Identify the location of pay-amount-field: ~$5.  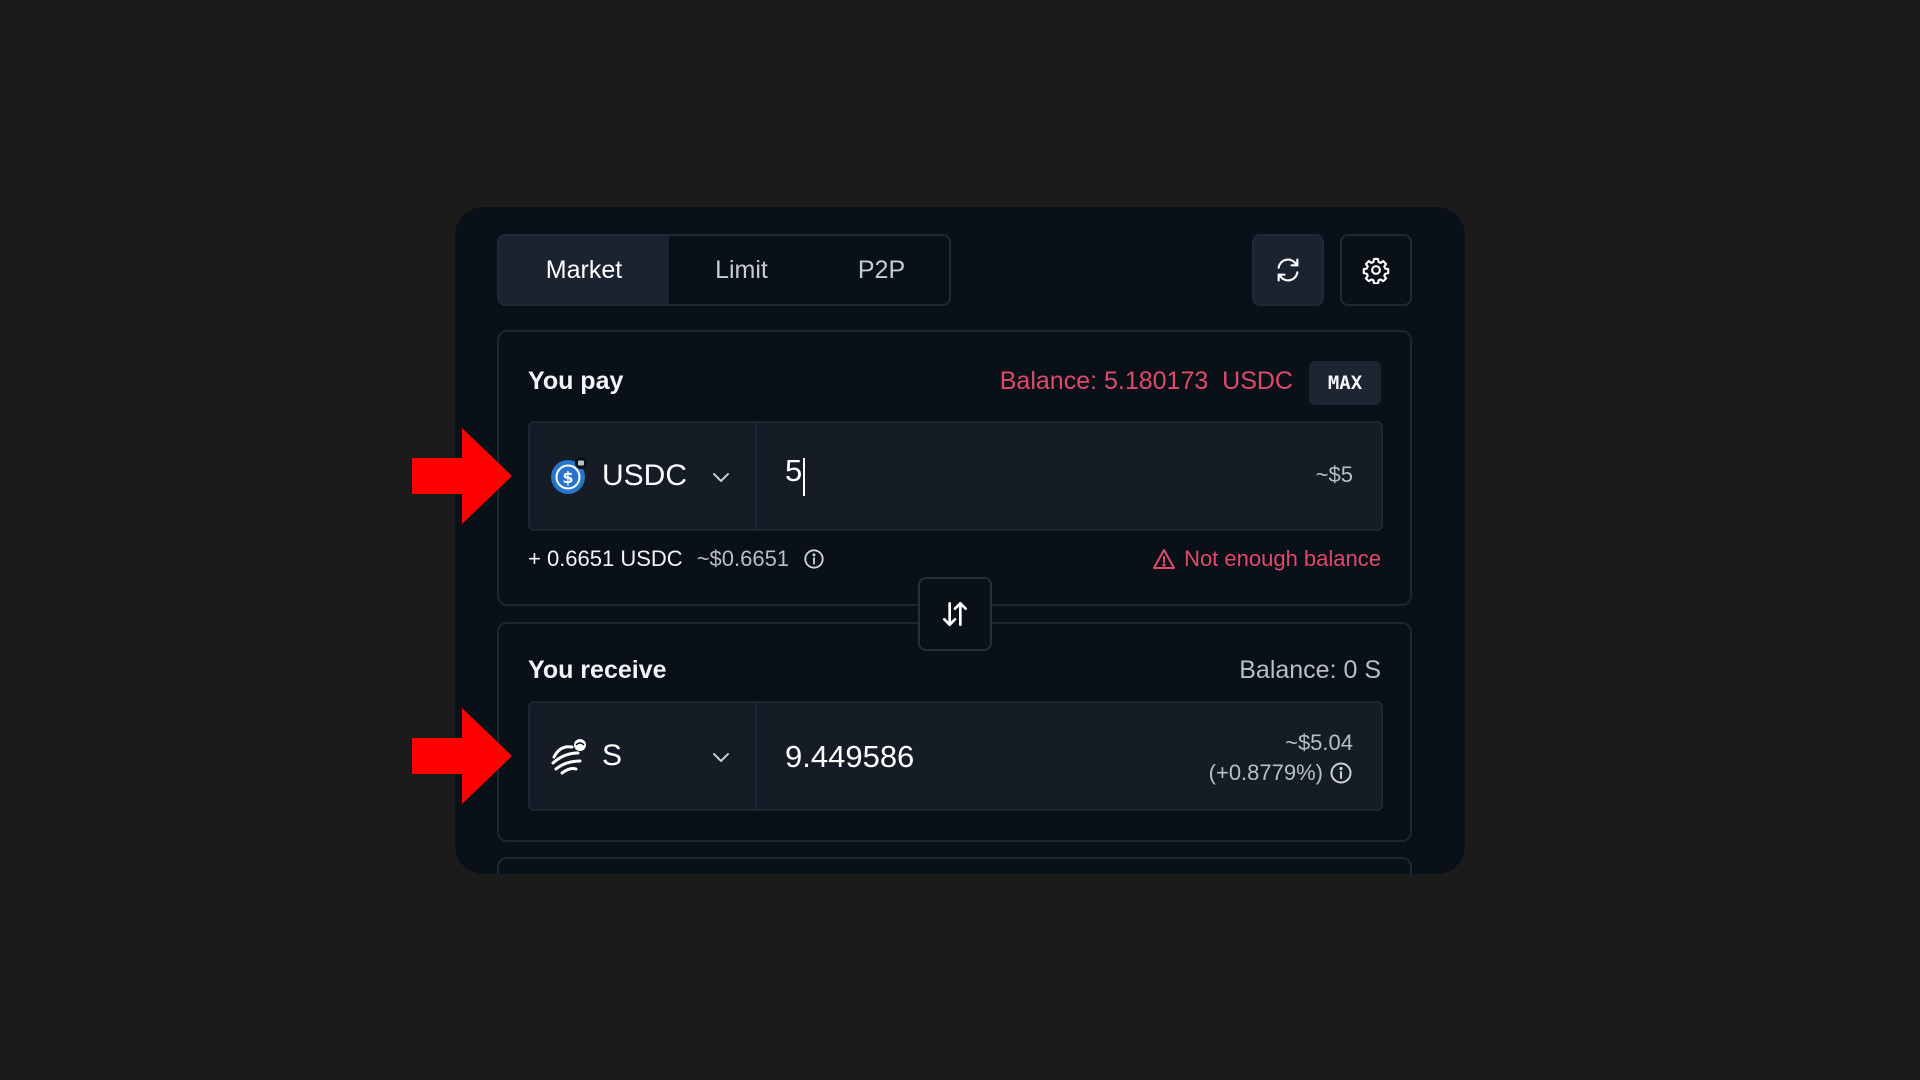
(1069, 476).